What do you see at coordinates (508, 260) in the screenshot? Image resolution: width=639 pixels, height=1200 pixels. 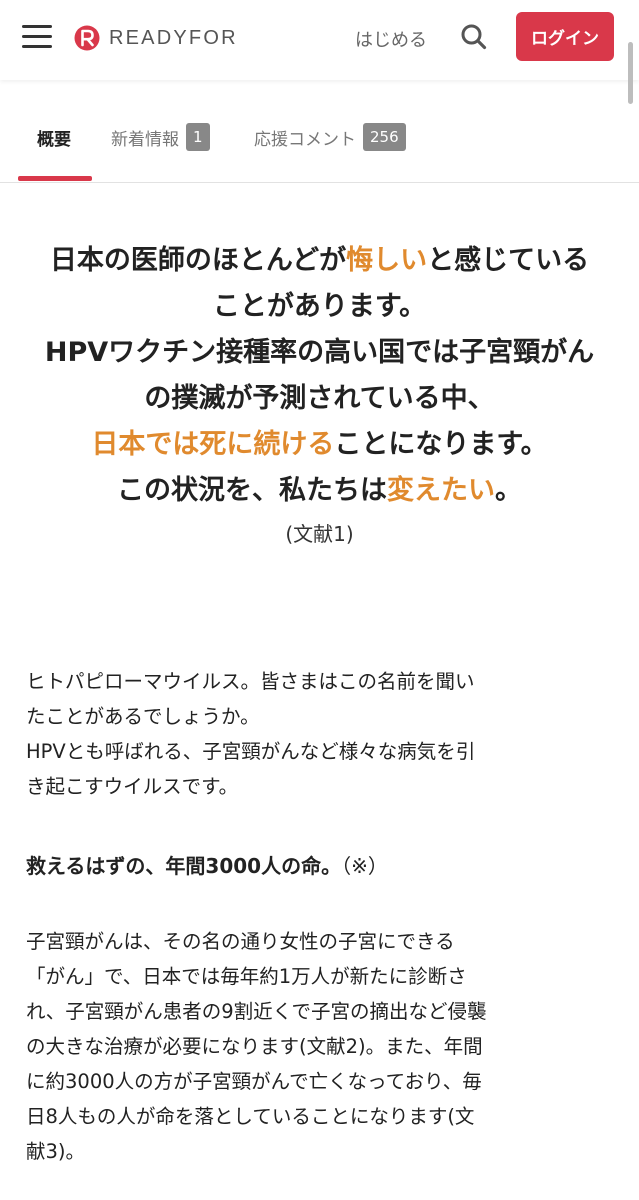 I see `headline-text: と感じている` at bounding box center [508, 260].